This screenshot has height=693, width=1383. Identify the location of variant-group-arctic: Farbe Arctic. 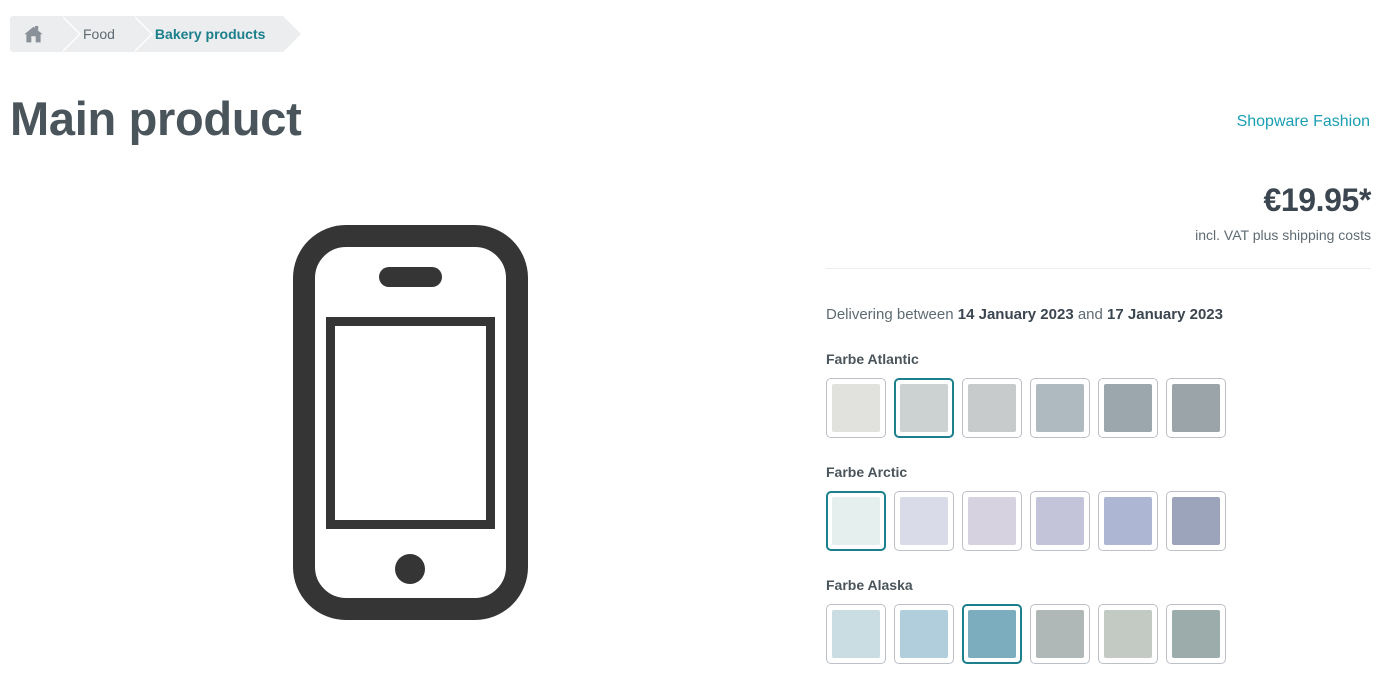
(1098, 507).